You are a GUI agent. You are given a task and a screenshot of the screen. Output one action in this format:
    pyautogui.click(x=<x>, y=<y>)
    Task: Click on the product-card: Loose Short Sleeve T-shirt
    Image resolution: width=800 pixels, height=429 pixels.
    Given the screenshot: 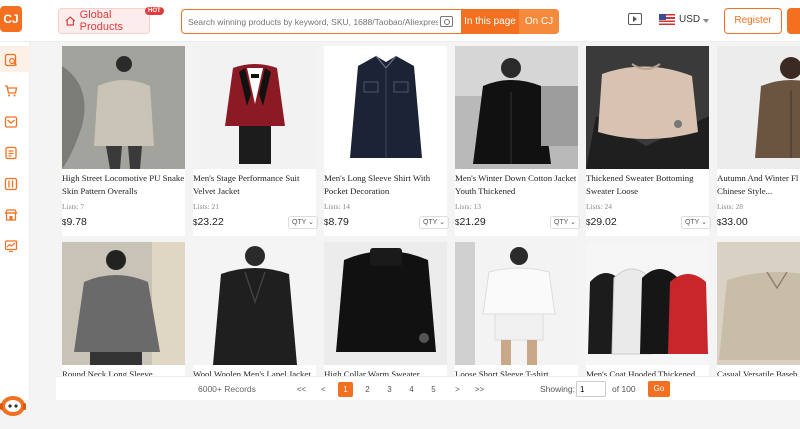 What is the action you would take?
    pyautogui.click(x=516, y=317)
    